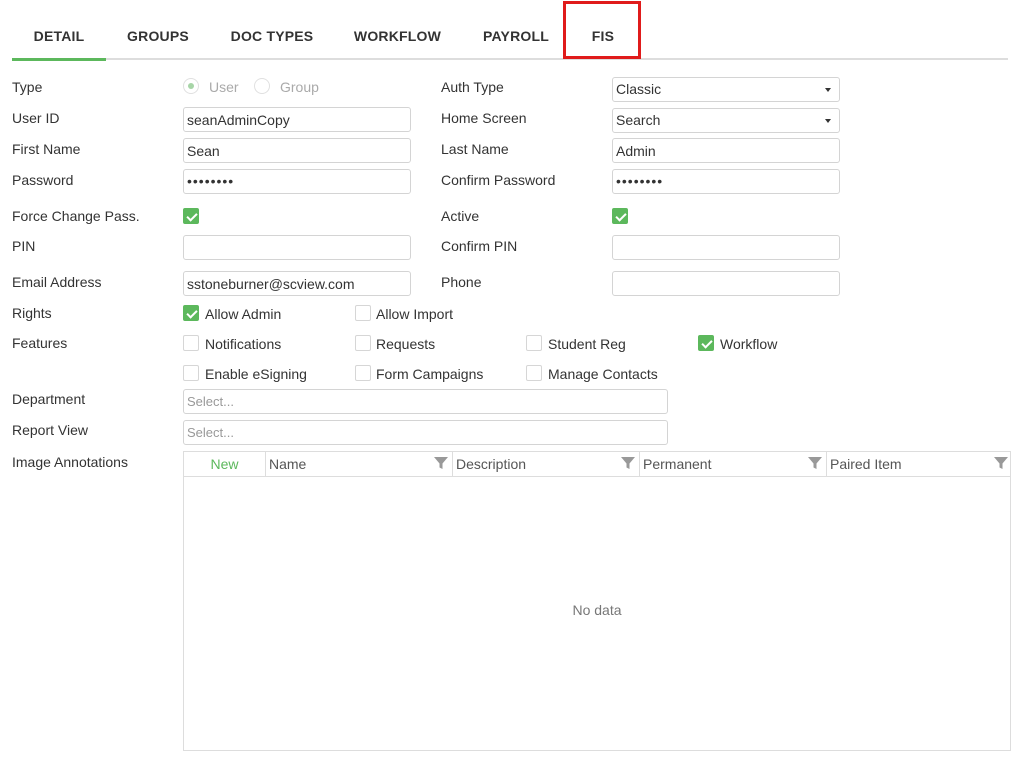  What do you see at coordinates (158, 36) in the screenshot?
I see `tab-groups: GROUPS` at bounding box center [158, 36].